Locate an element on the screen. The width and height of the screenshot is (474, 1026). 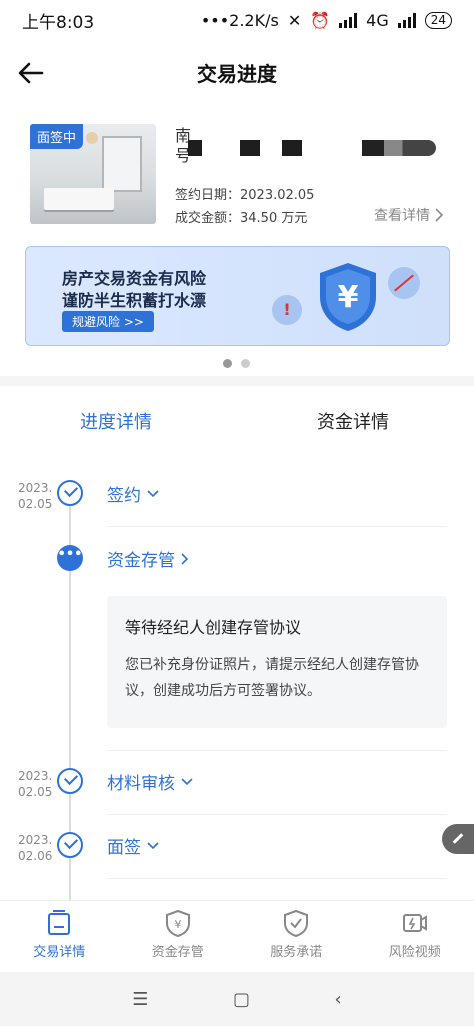
bottom-tab-service-promise: 服务承诺 is located at coordinates (296, 936).